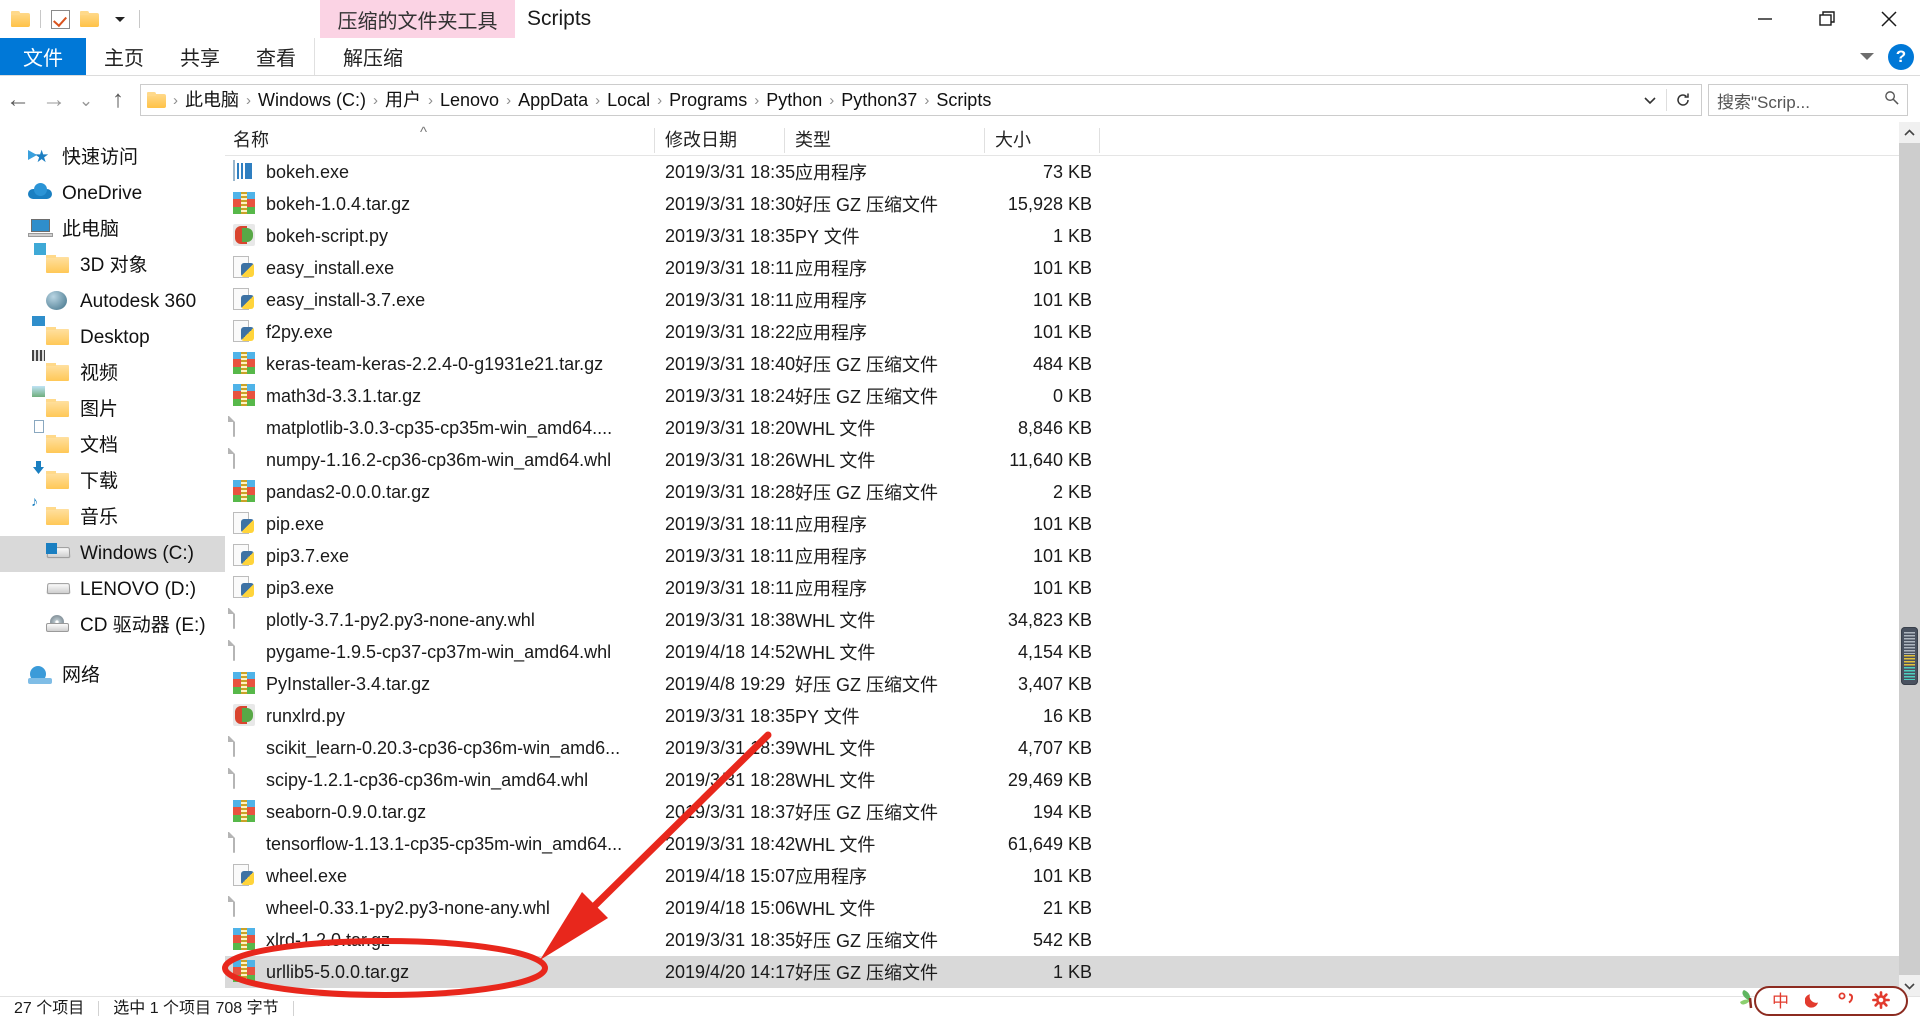 The height and width of the screenshot is (1020, 1920). I want to click on table-row: wheel.exe 2019/4/18 15:07 应用程序 101 KB, so click(1072, 876).